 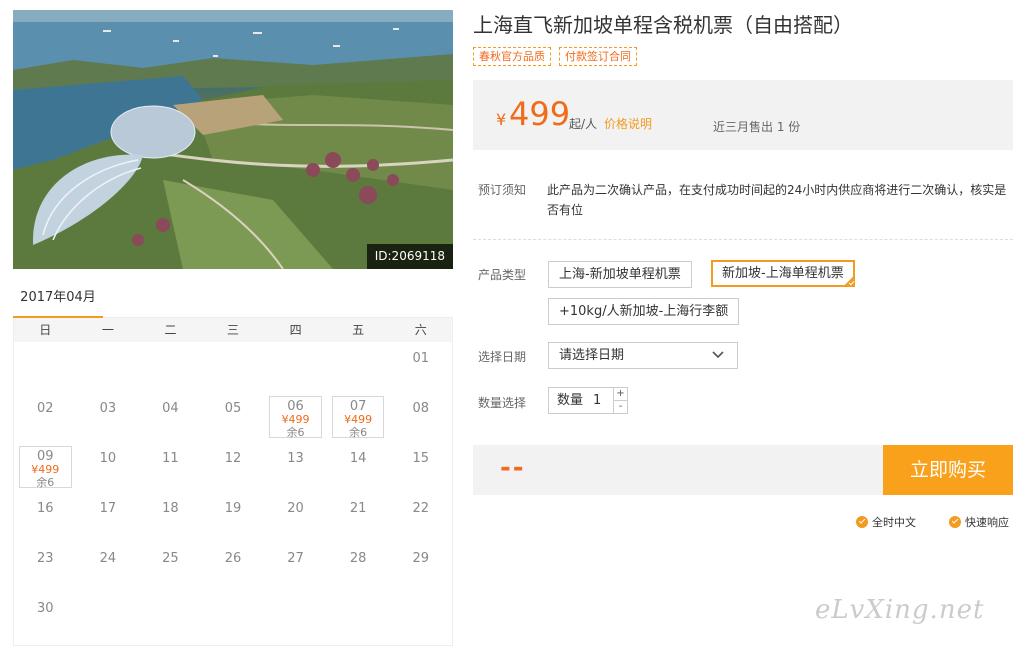 I want to click on product-title: 上海直飞新加坡单程含税机票（自由搭配）, so click(x=663, y=25).